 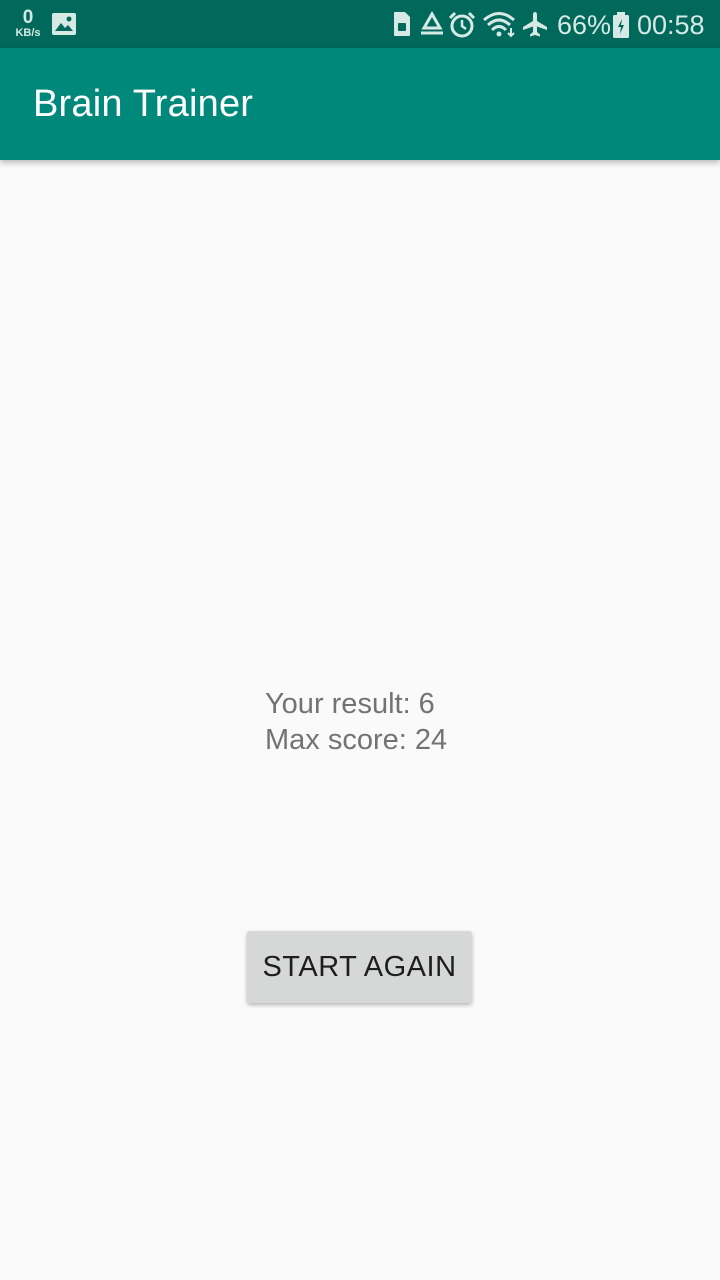 I want to click on start-again-button: START AGAIN, so click(x=359, y=967).